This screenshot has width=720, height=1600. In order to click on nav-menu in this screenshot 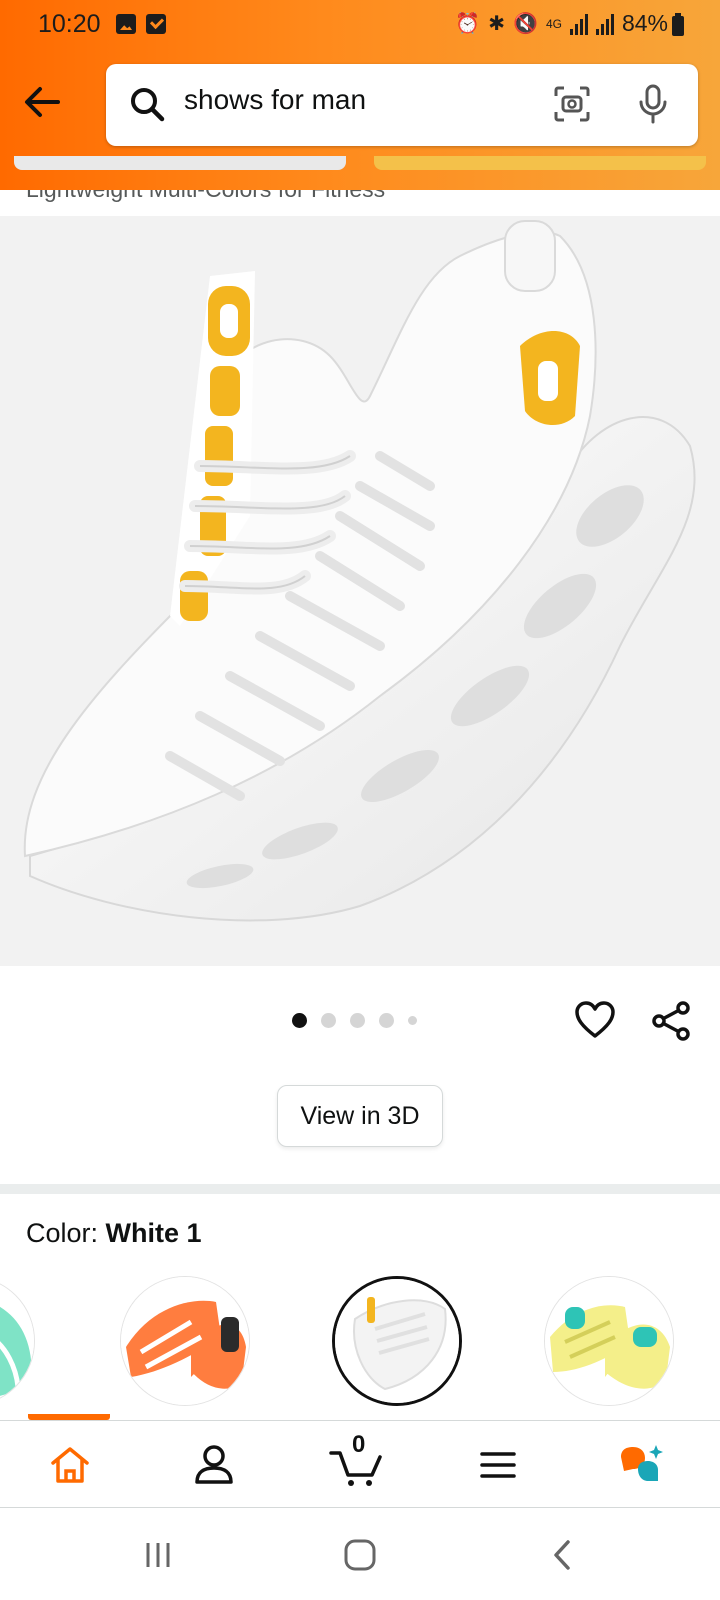, I will do `click(498, 1465)`.